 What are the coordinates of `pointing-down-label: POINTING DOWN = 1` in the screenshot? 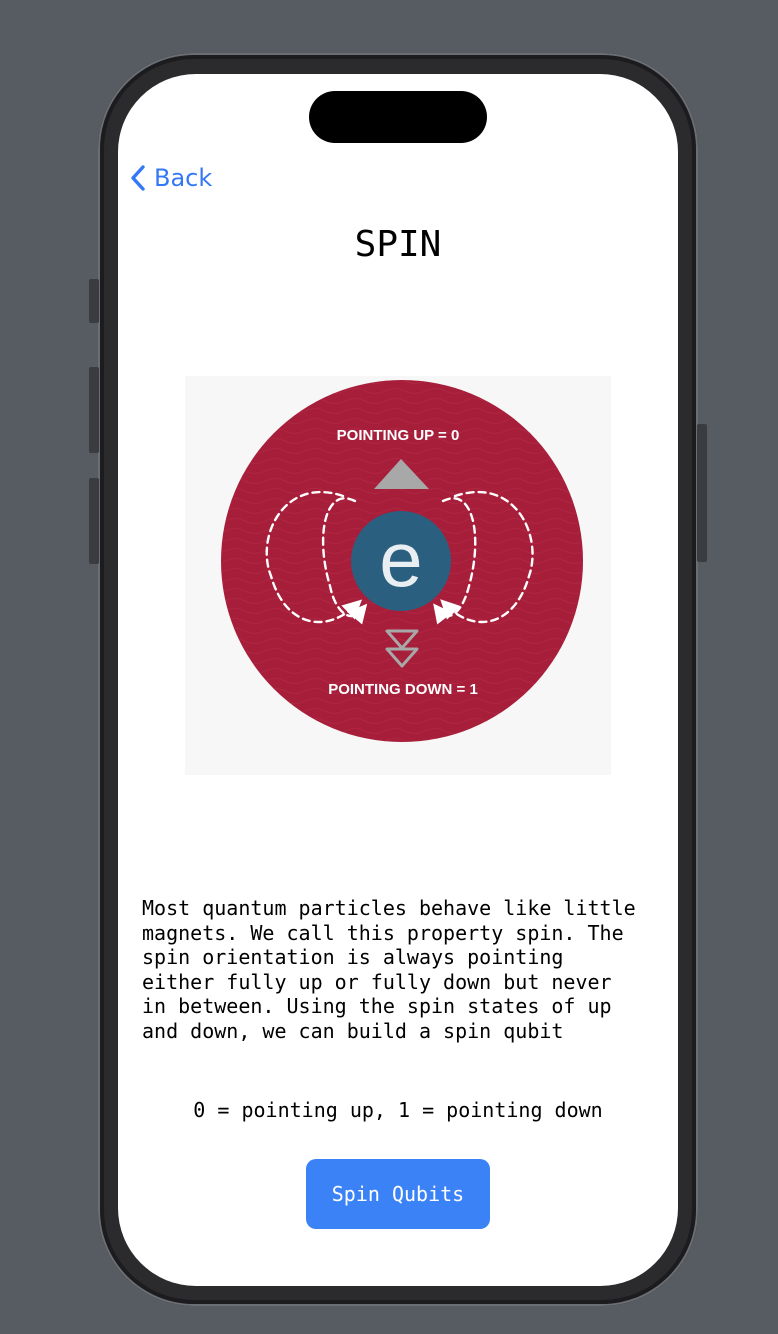 It's located at (403, 689).